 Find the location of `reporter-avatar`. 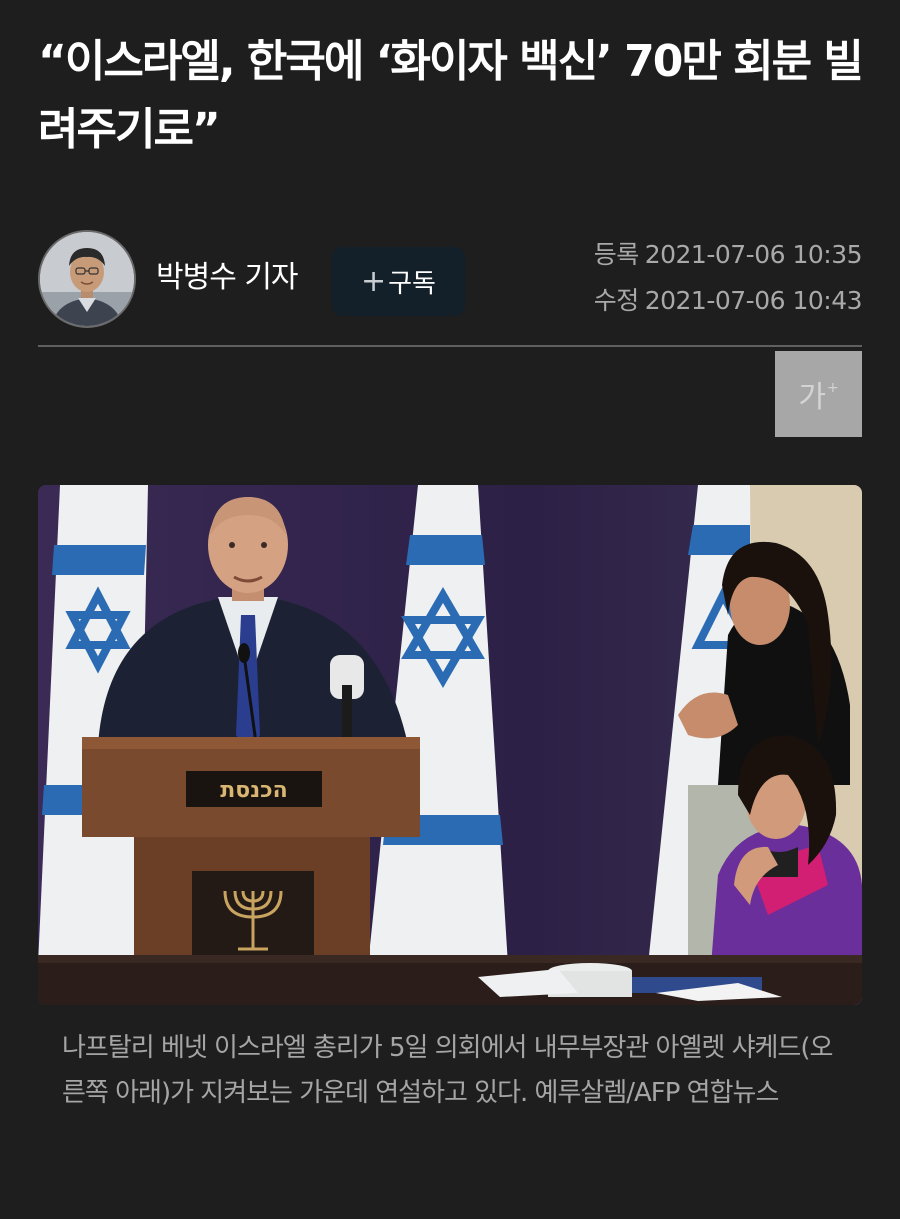

reporter-avatar is located at coordinates (87, 279).